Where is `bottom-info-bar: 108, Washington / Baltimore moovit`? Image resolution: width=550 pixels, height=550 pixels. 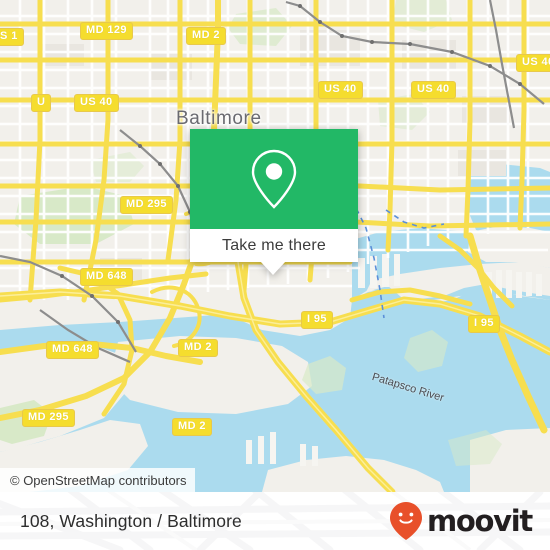 bottom-info-bar: 108, Washington / Baltimore moovit is located at coordinates (275, 521).